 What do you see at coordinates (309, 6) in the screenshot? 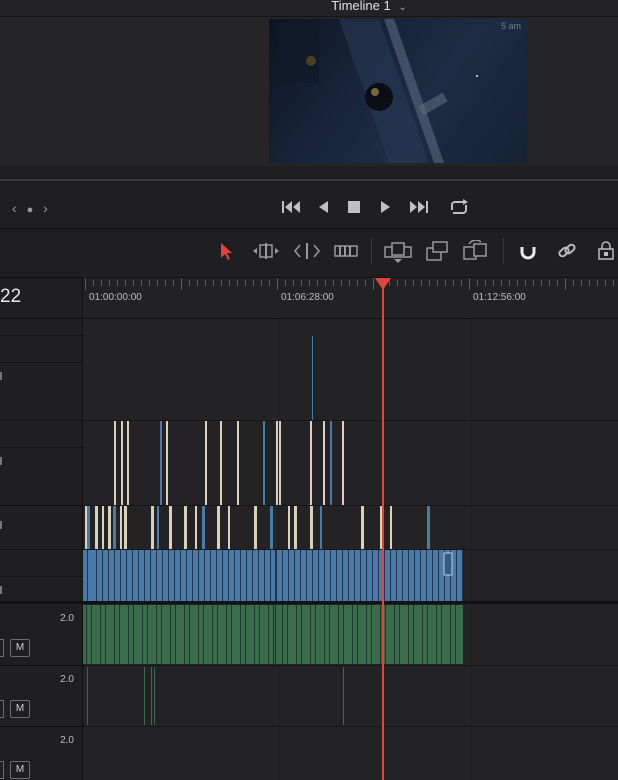
I see `timeline-selector: Timeline 1 ⌄` at bounding box center [309, 6].